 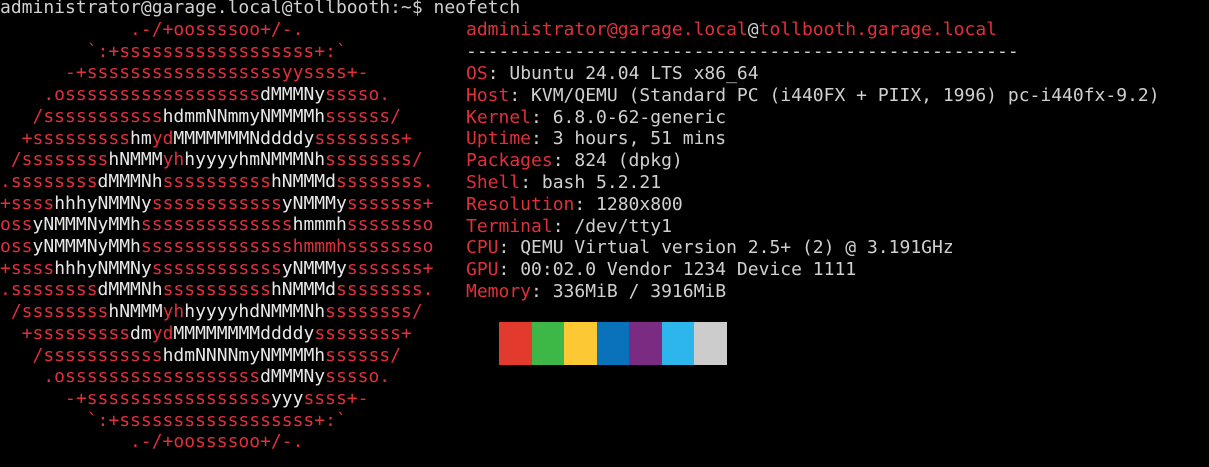 What do you see at coordinates (499, 291) in the screenshot?
I see `info-field-key: Memory` at bounding box center [499, 291].